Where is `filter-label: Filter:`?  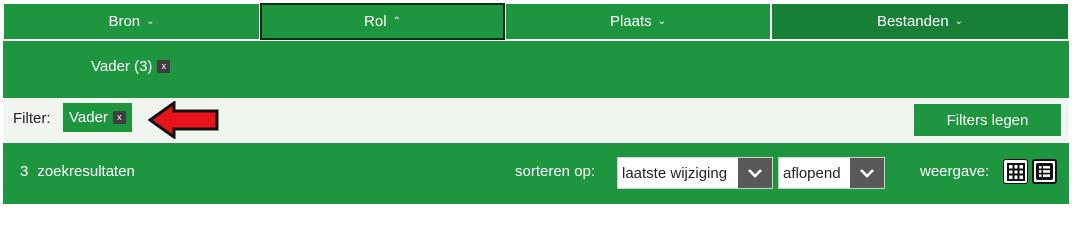 filter-label: Filter: is located at coordinates (32, 118).